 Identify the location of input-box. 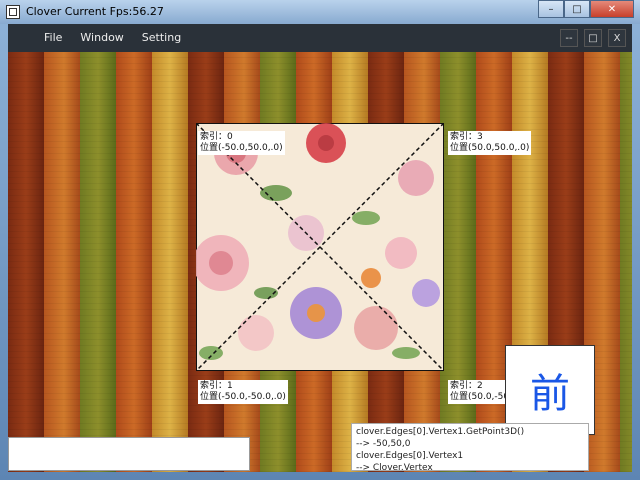
(129, 454).